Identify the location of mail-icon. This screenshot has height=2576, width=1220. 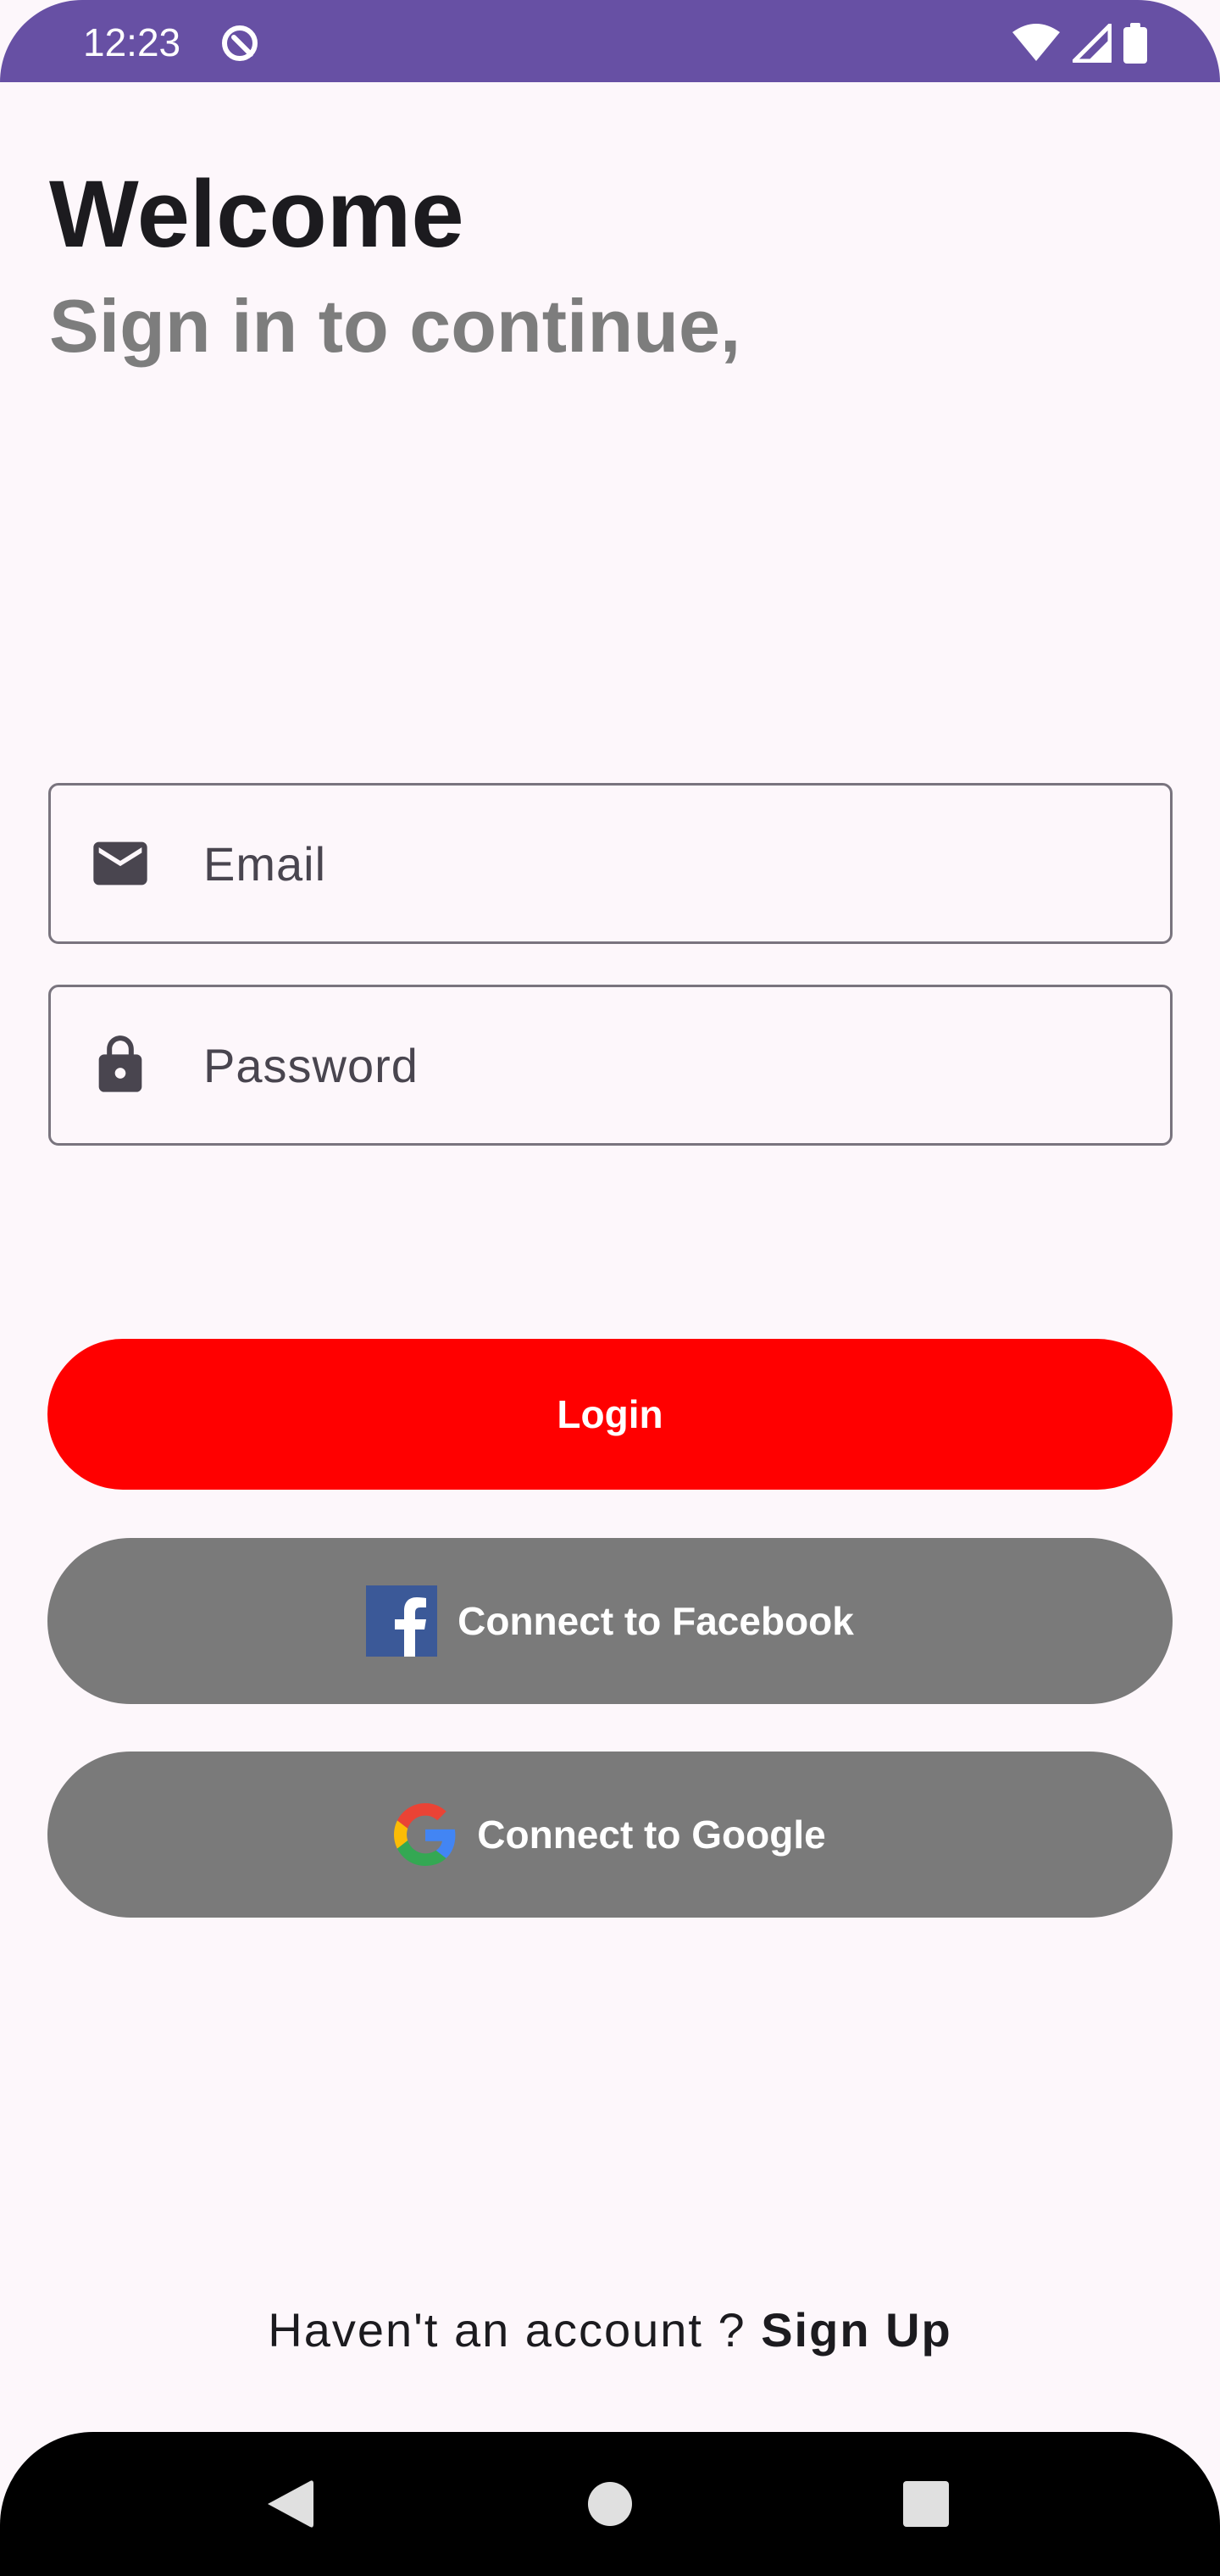
(120, 863).